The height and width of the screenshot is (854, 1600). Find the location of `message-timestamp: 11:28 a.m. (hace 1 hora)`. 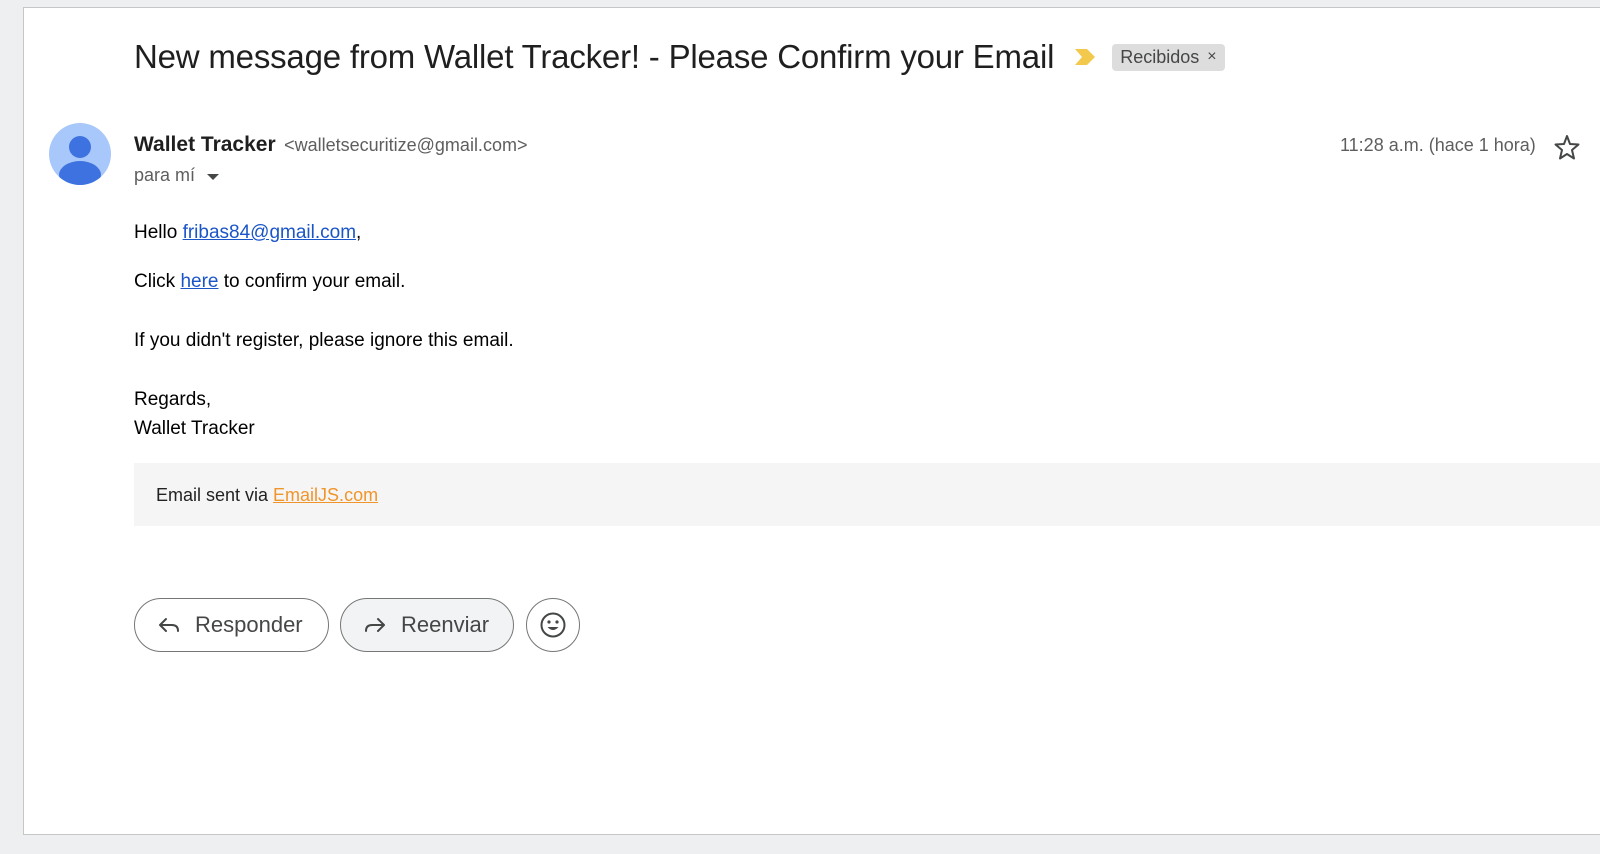

message-timestamp: 11:28 a.m. (hace 1 hora) is located at coordinates (1438, 145).